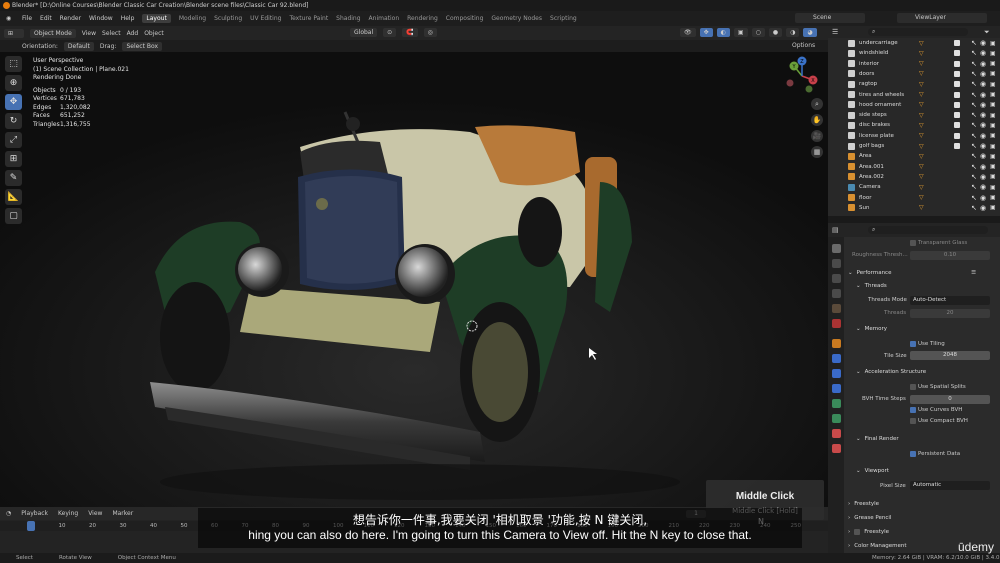 This screenshot has height=563, width=1000. Describe the element at coordinates (740, 32) in the screenshot. I see `xray-icon: ▣` at that location.